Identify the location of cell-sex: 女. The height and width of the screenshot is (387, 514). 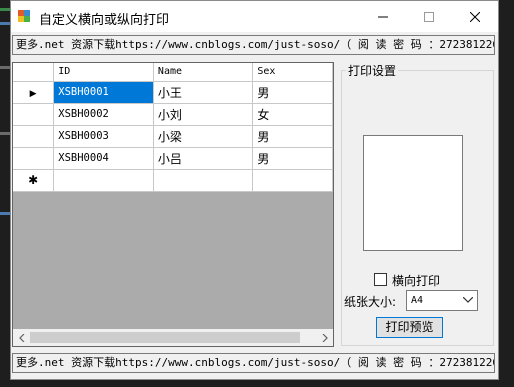
(292, 114).